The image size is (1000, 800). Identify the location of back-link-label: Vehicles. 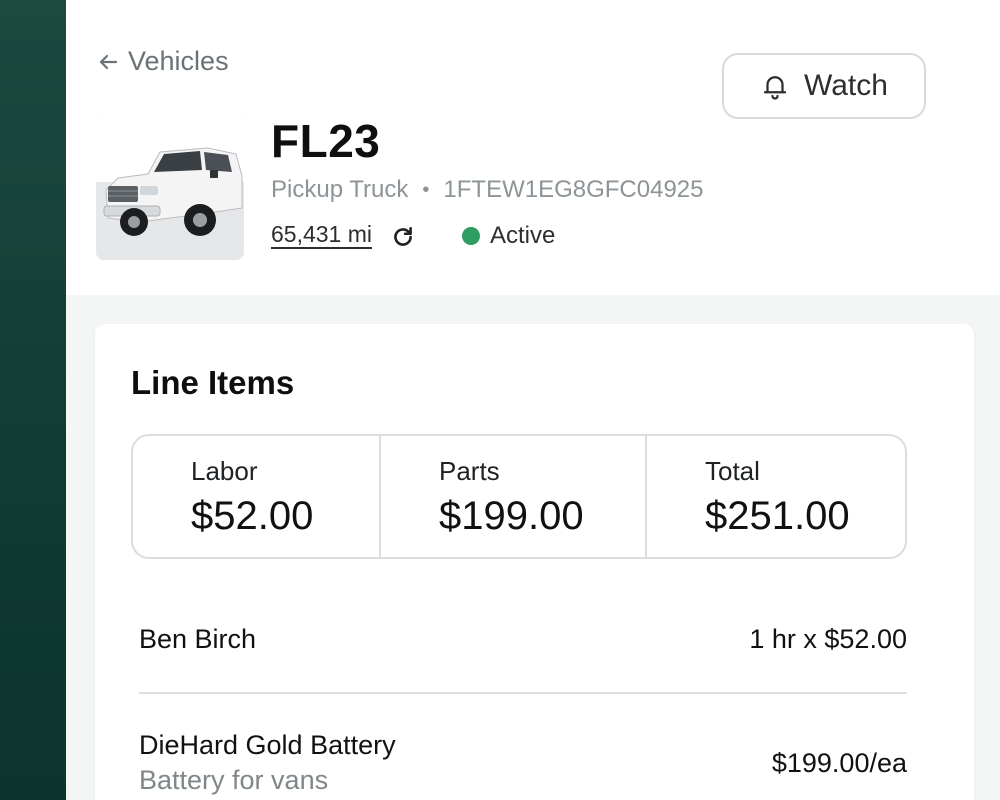
(178, 61).